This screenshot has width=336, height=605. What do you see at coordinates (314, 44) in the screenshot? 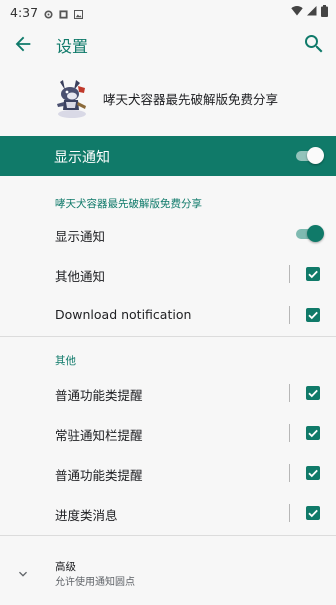
I see `search-icon` at bounding box center [314, 44].